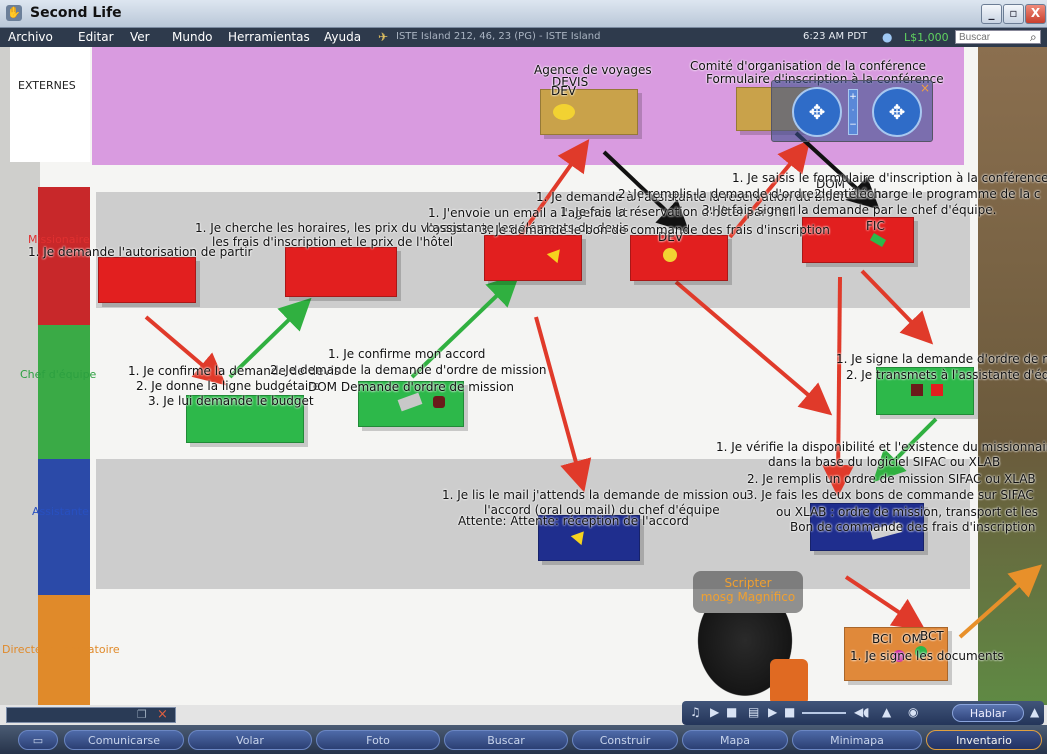 This screenshot has width=1047, height=754. I want to click on stop-music-icon: ■, so click(731, 712).